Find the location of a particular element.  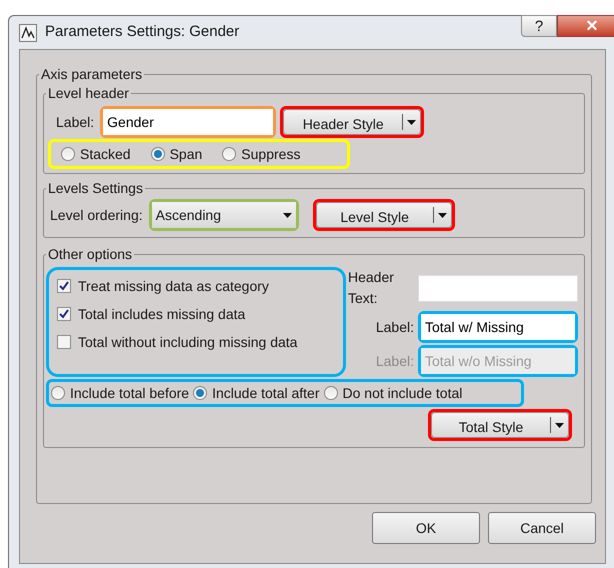

radio-label: Do not include total is located at coordinates (402, 393).